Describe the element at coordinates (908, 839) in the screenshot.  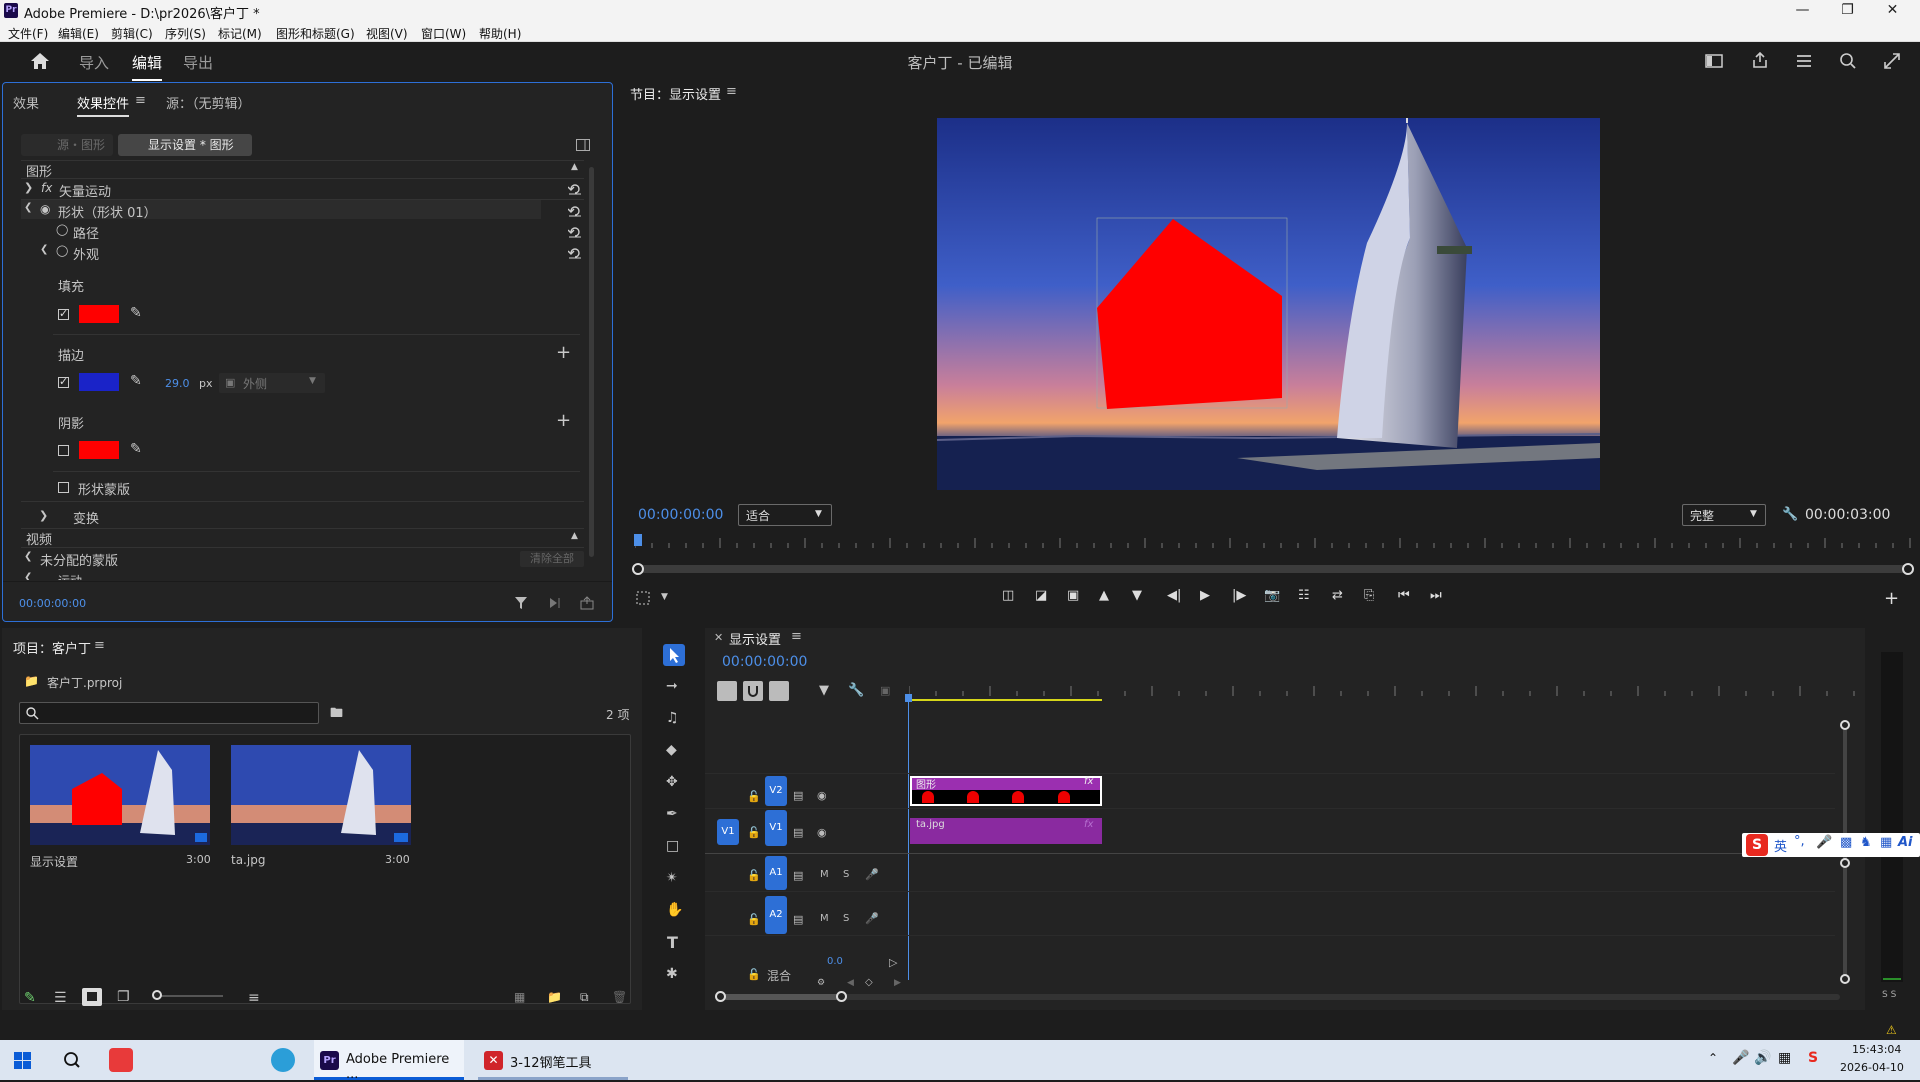
I see `playhead-line` at that location.